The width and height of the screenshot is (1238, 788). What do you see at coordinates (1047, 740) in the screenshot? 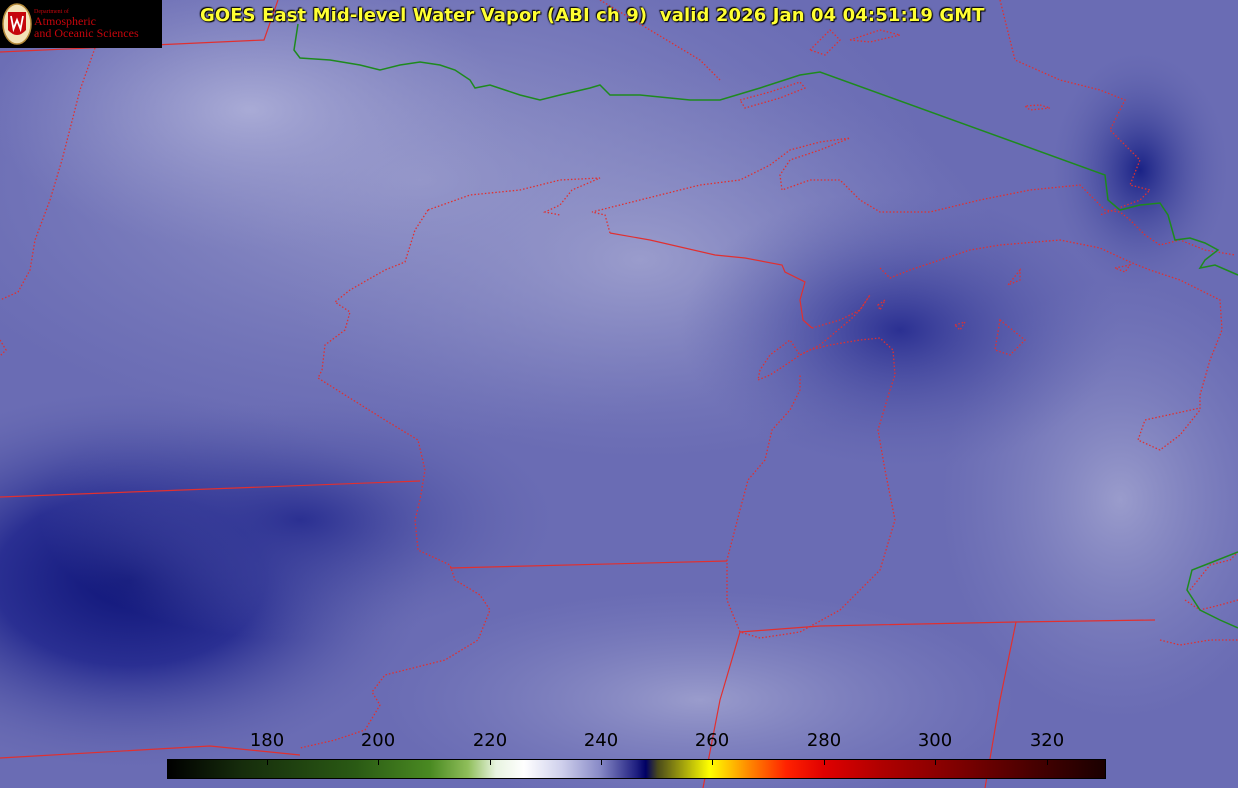
I see `colorbar-tick-label: 320` at bounding box center [1047, 740].